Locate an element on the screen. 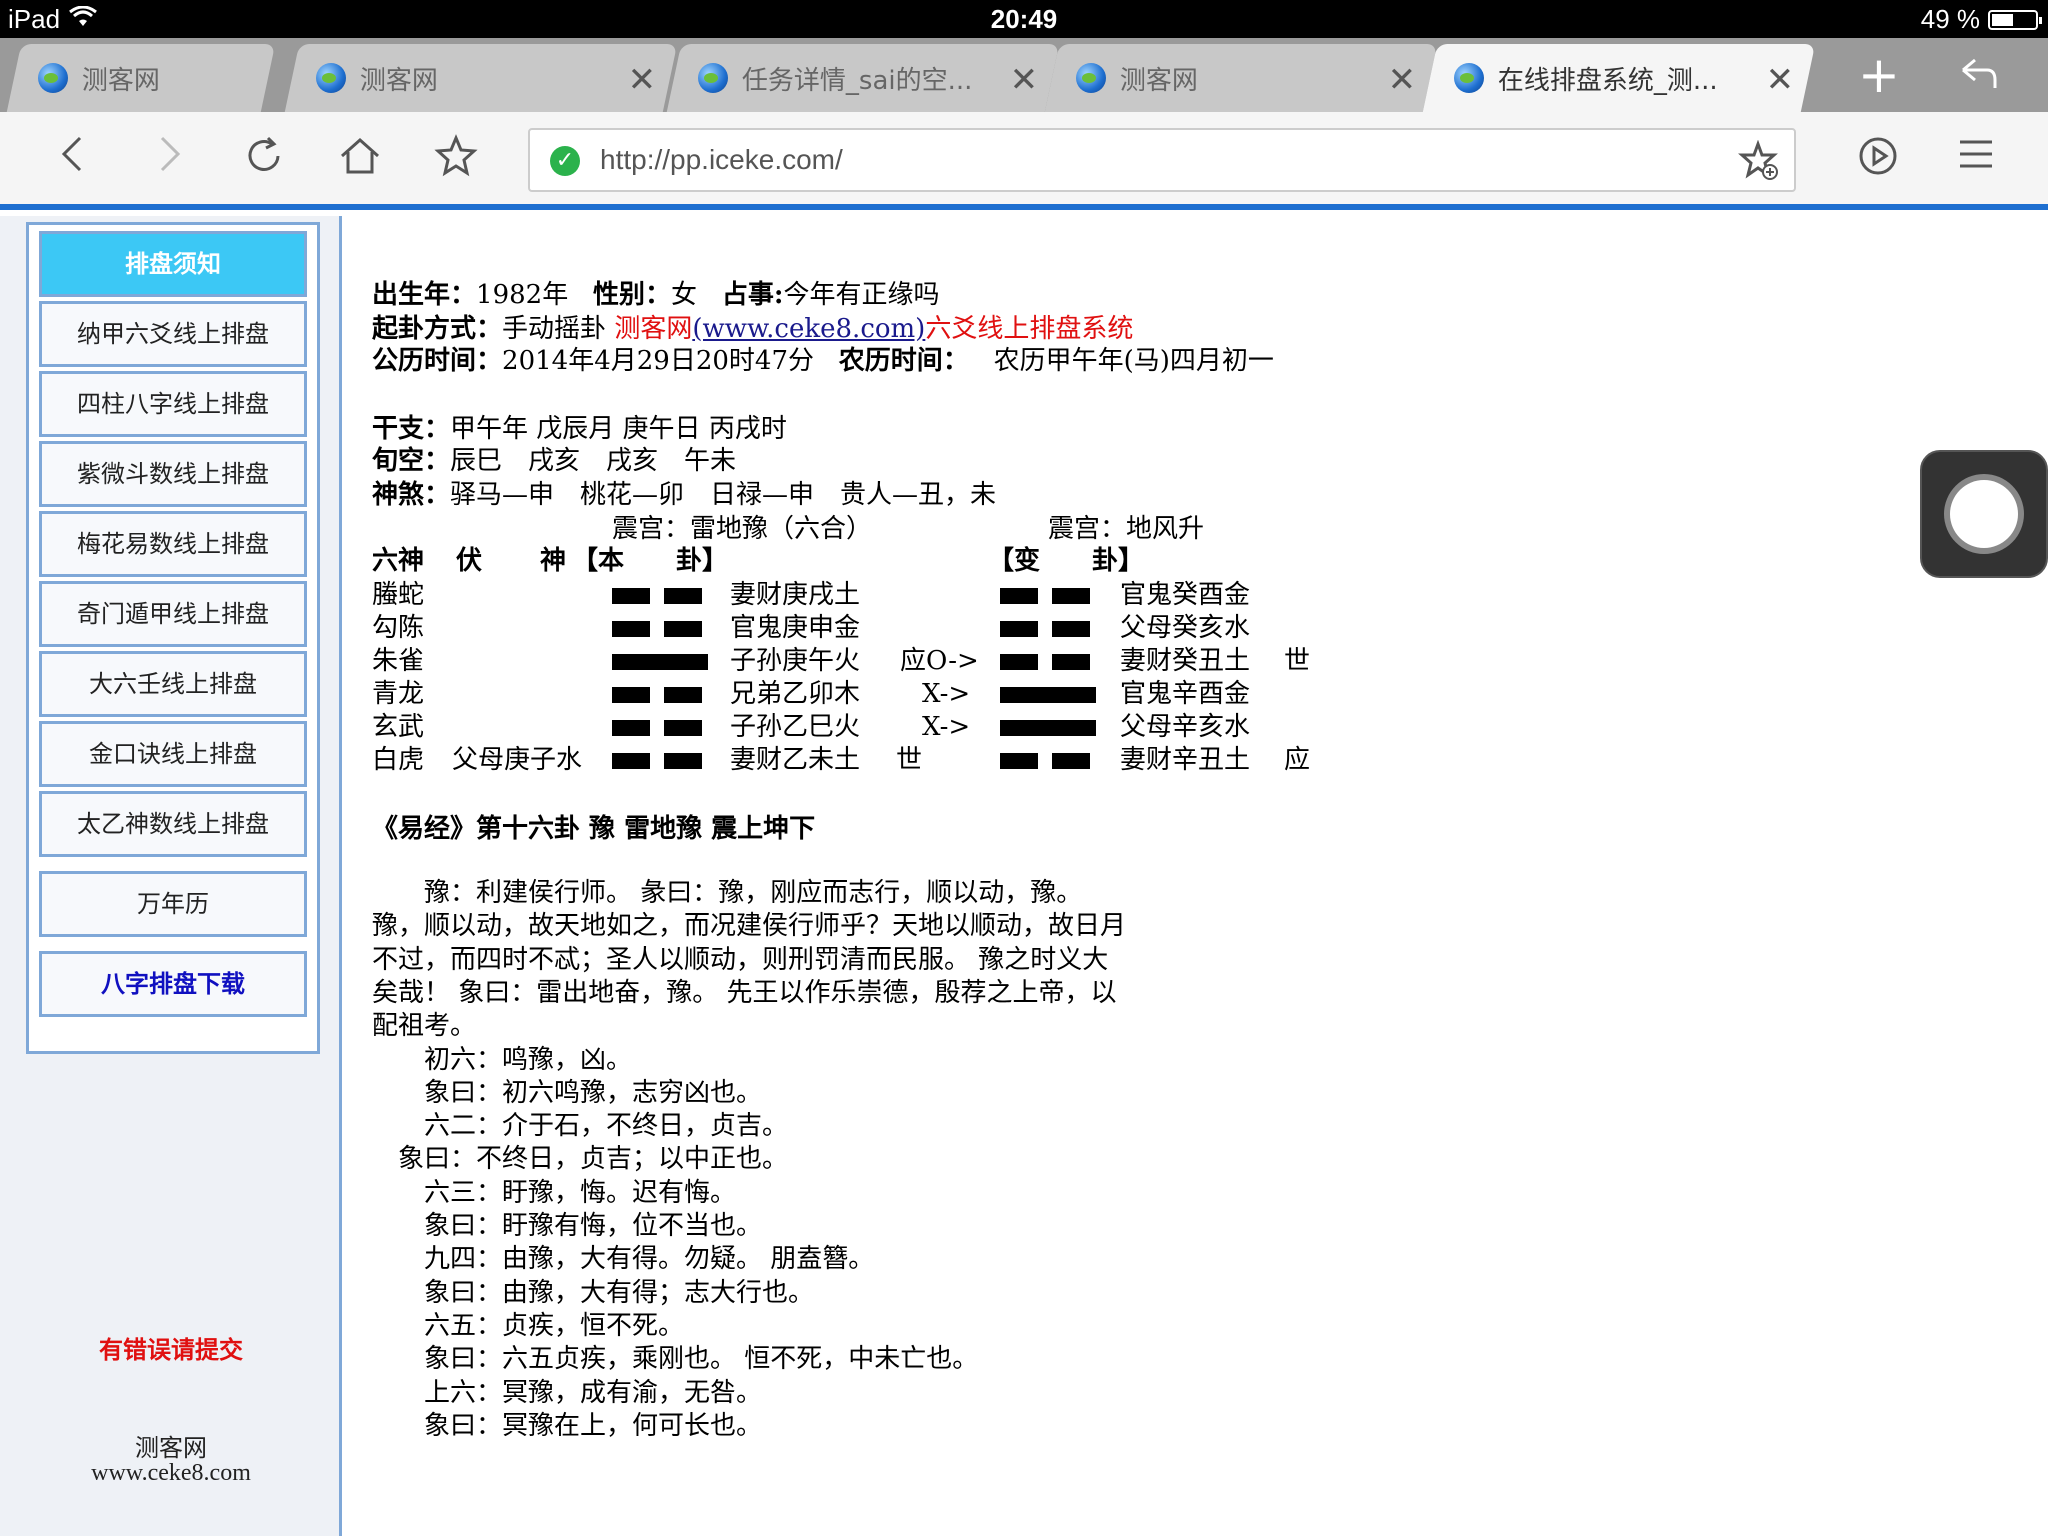 The width and height of the screenshot is (2048, 1536). row-liushen: 玄武 is located at coordinates (398, 727).